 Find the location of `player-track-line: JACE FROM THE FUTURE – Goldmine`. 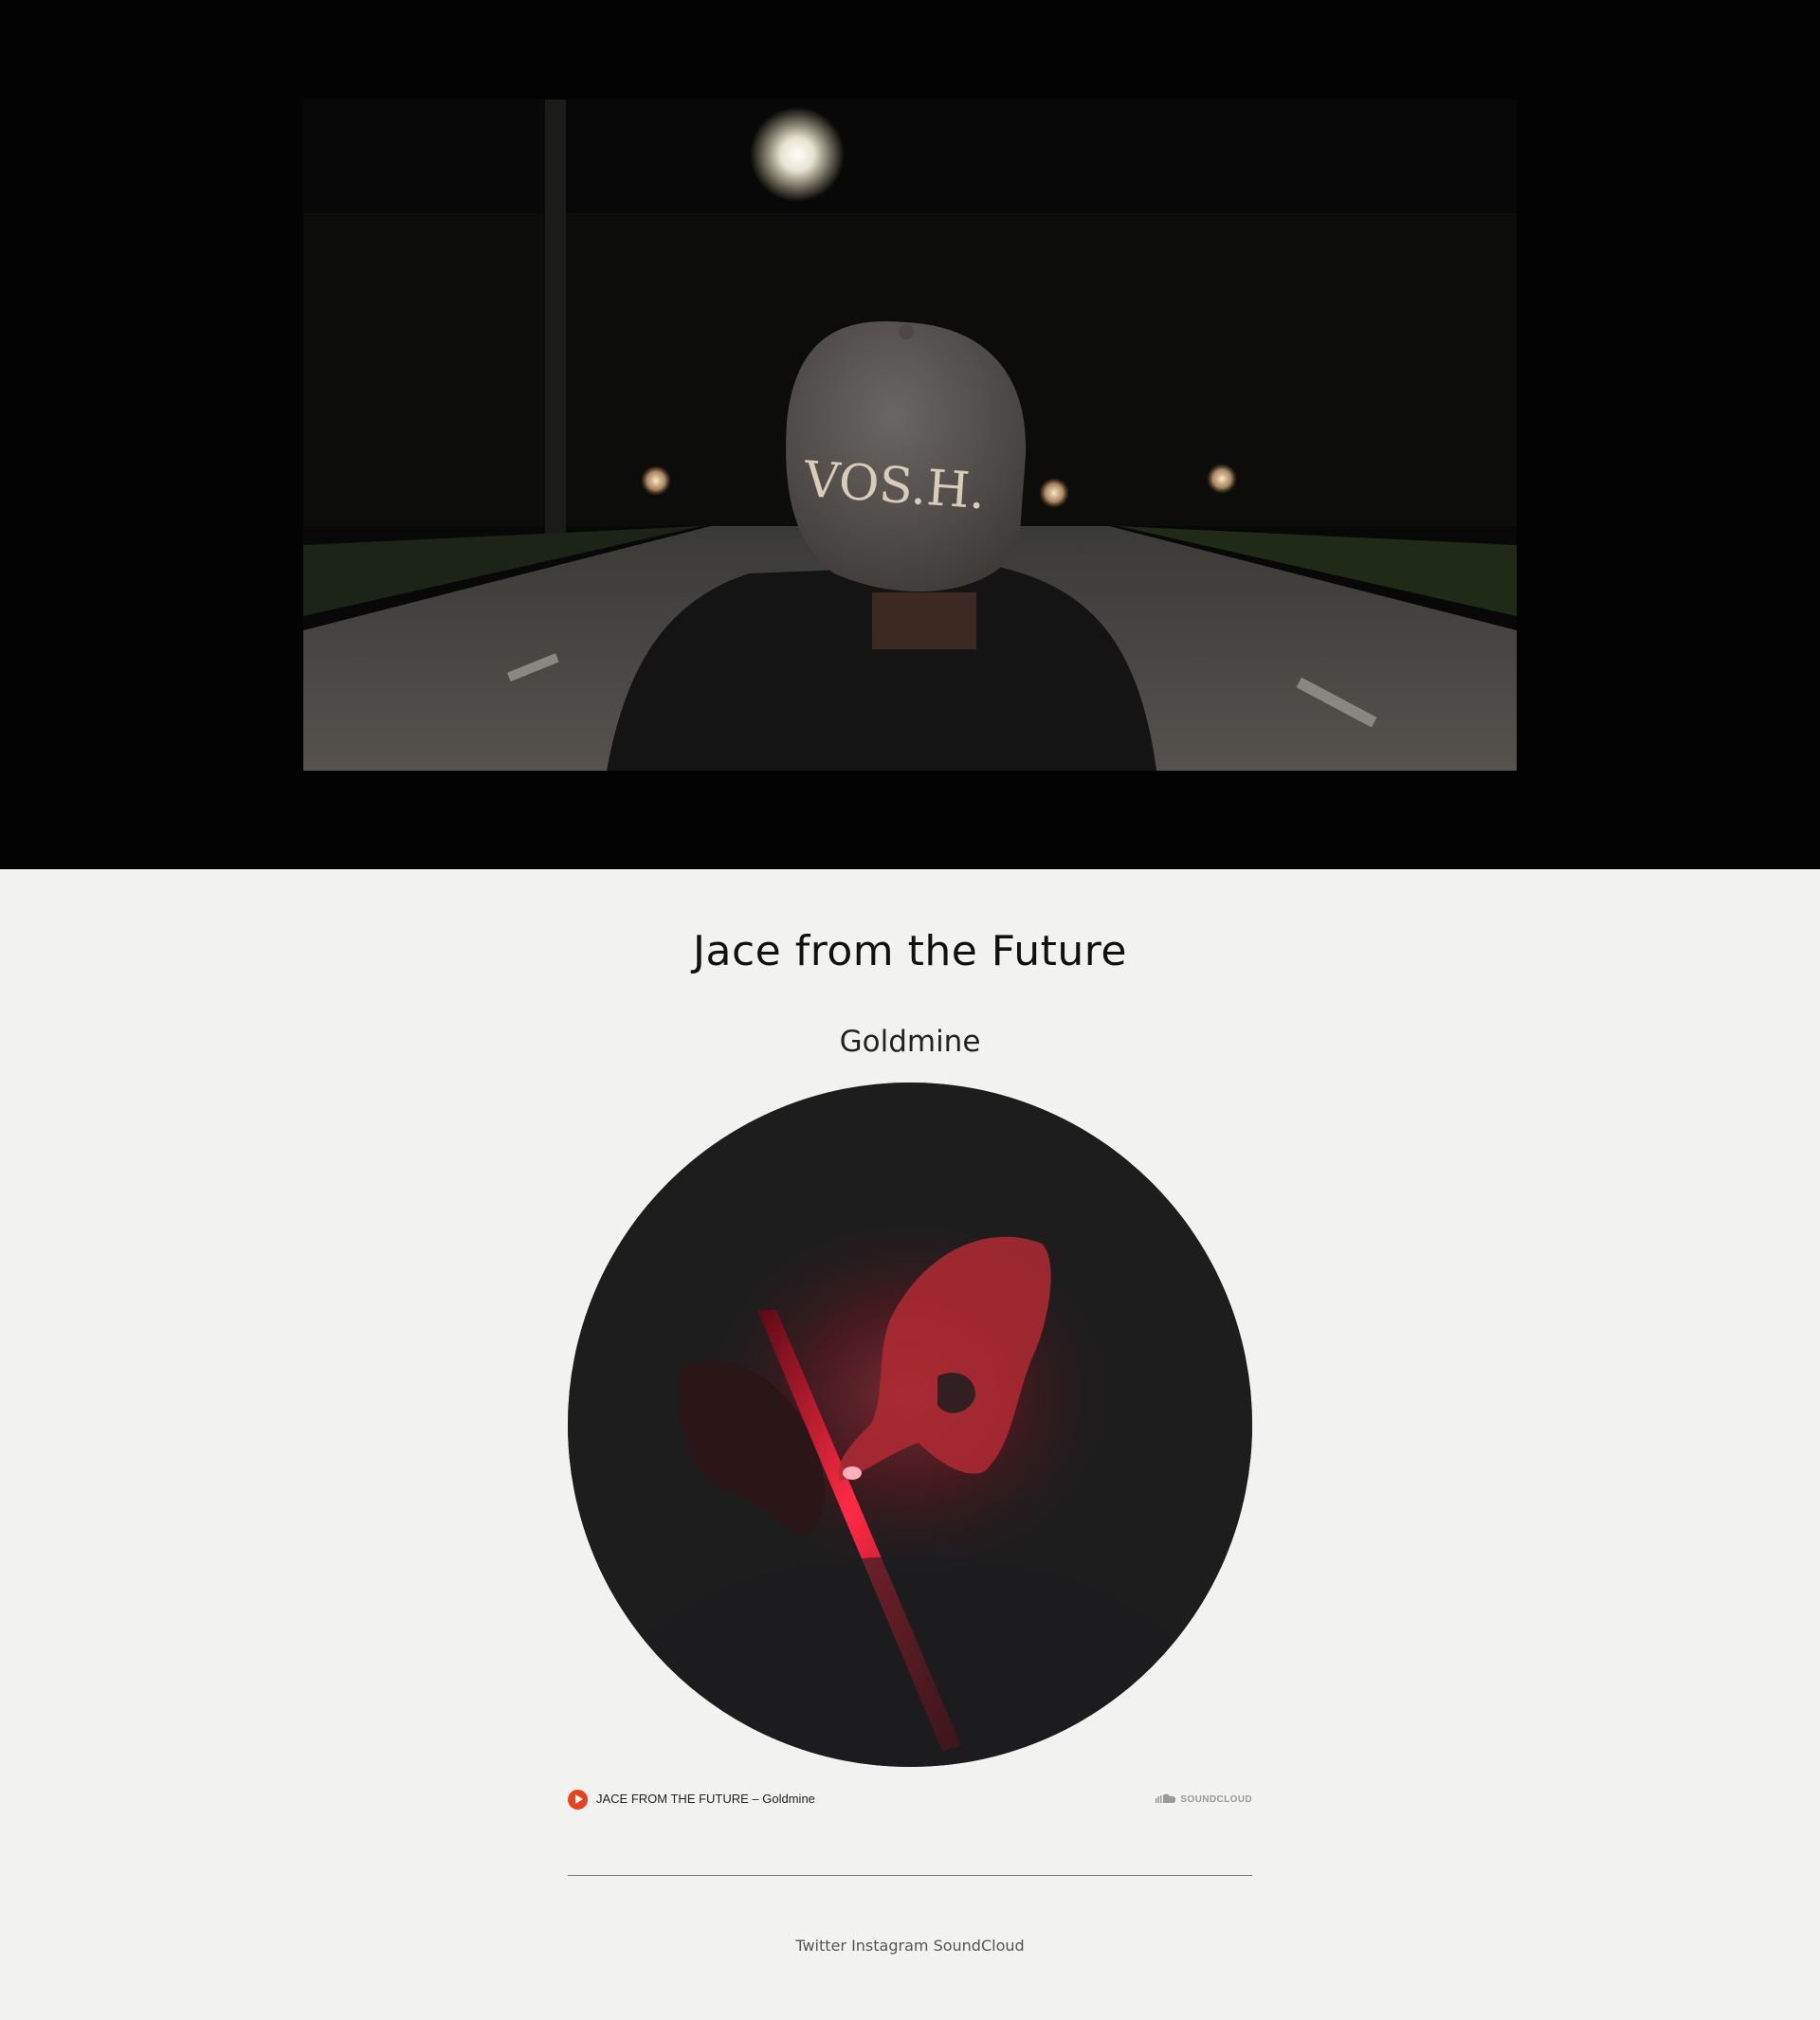

player-track-line: JACE FROM THE FUTURE – Goldmine is located at coordinates (705, 1799).